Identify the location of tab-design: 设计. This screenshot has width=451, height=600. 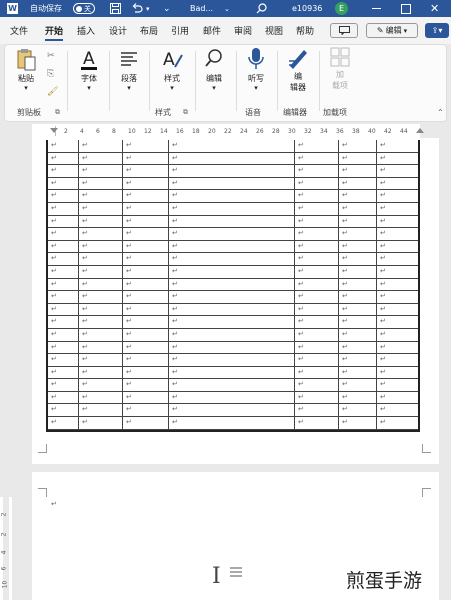
(118, 30).